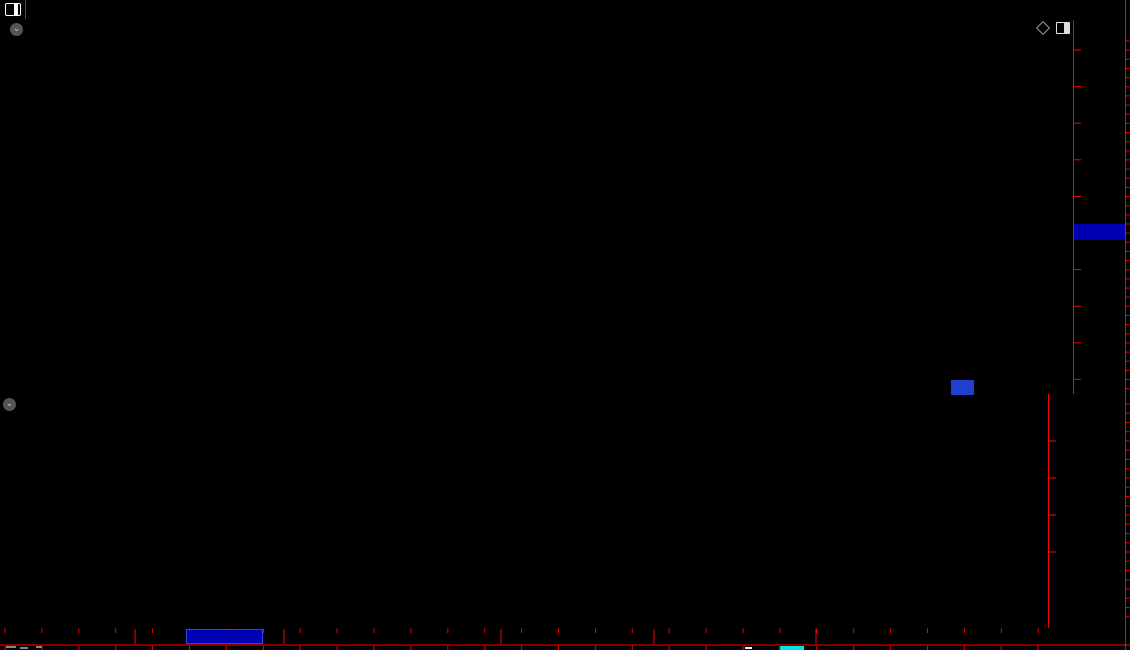 This screenshot has width=1130, height=650. What do you see at coordinates (962, 387) in the screenshot?
I see `cai-news-badge` at bounding box center [962, 387].